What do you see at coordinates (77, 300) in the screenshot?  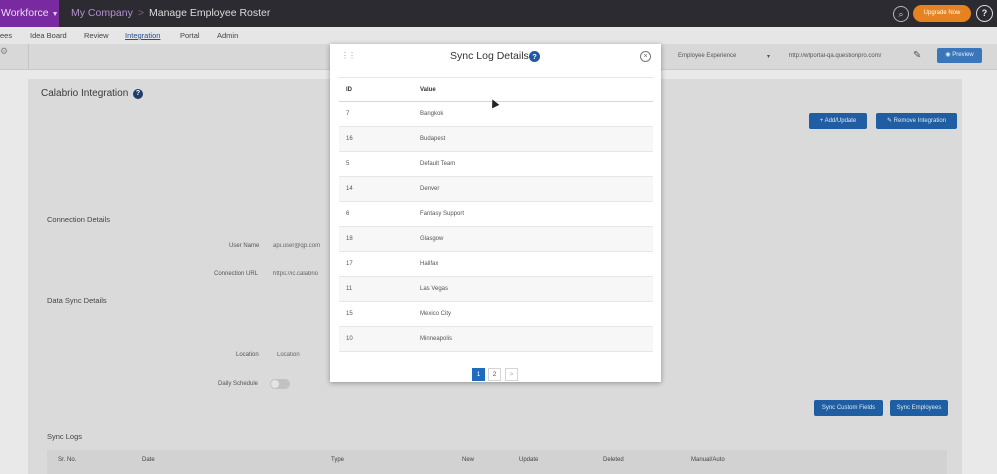 I see `data-sync-details-heading: Data Sync Details` at bounding box center [77, 300].